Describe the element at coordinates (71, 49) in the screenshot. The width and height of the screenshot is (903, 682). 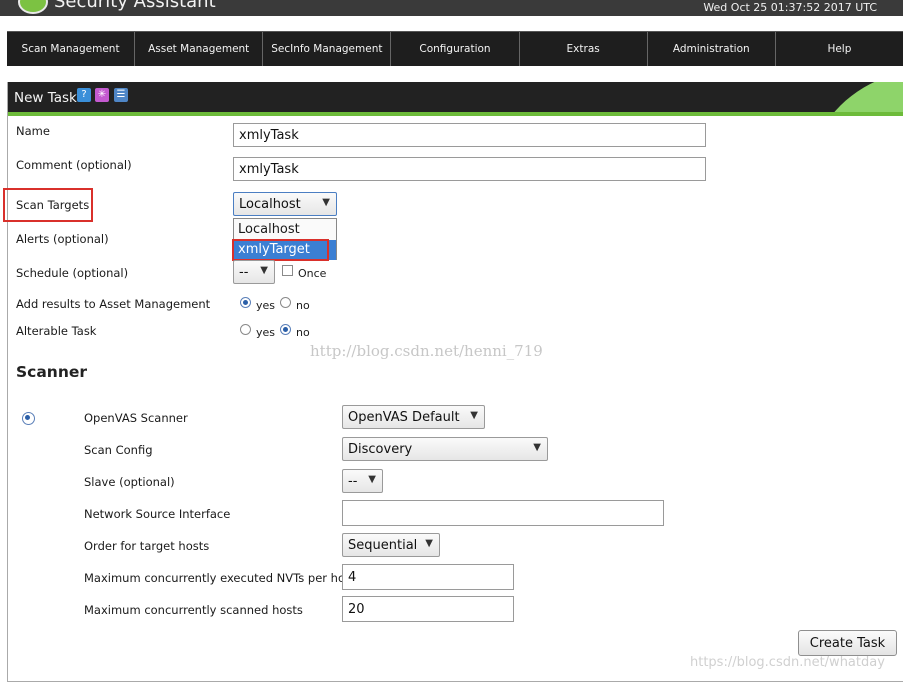
I see `nav-scan-management: Scan Management` at that location.